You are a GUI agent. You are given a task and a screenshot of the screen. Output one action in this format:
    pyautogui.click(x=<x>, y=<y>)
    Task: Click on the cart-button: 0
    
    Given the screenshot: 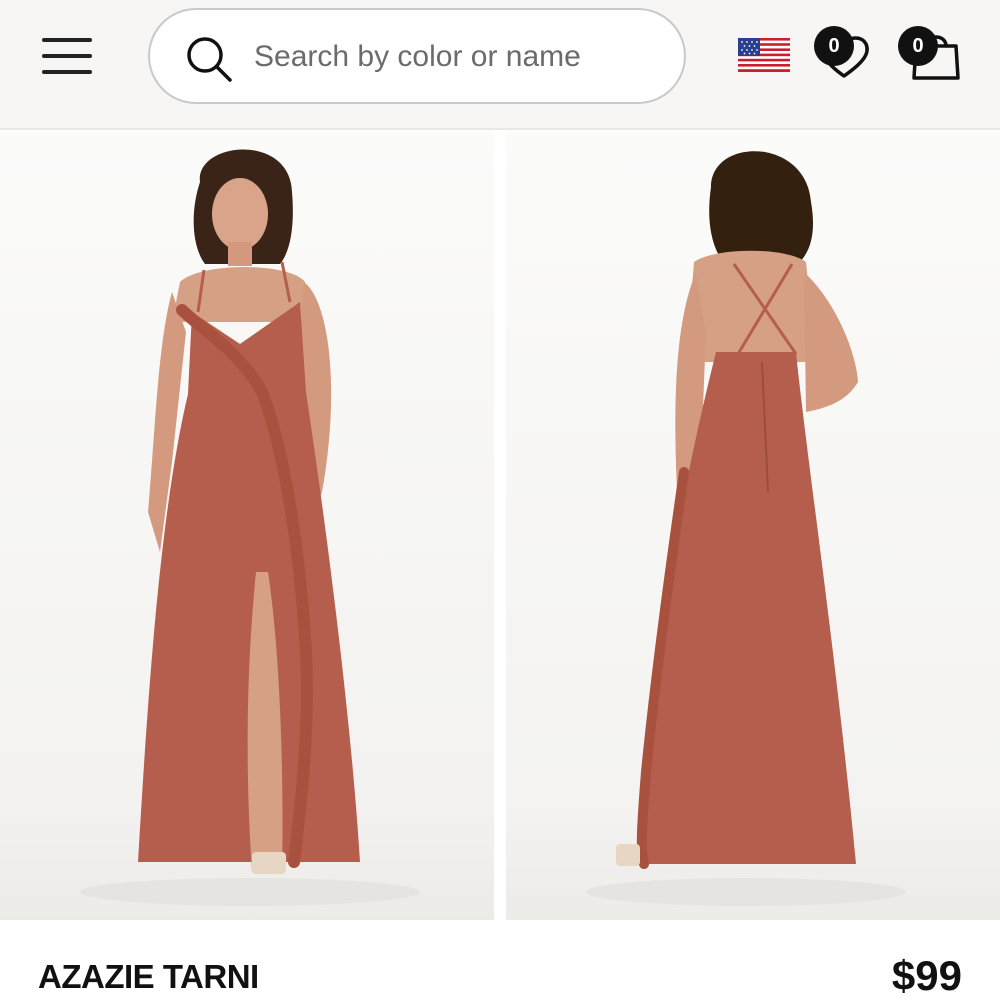 What is the action you would take?
    pyautogui.click(x=928, y=52)
    